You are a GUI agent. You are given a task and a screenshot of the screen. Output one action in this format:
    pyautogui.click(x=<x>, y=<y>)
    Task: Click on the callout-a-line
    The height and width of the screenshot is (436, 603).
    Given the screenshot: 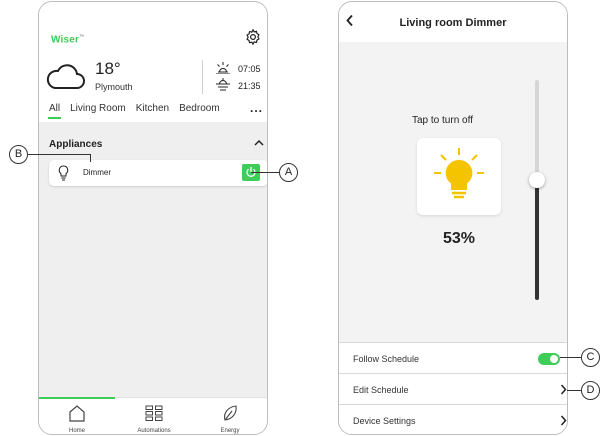 What is the action you would take?
    pyautogui.click(x=265, y=172)
    